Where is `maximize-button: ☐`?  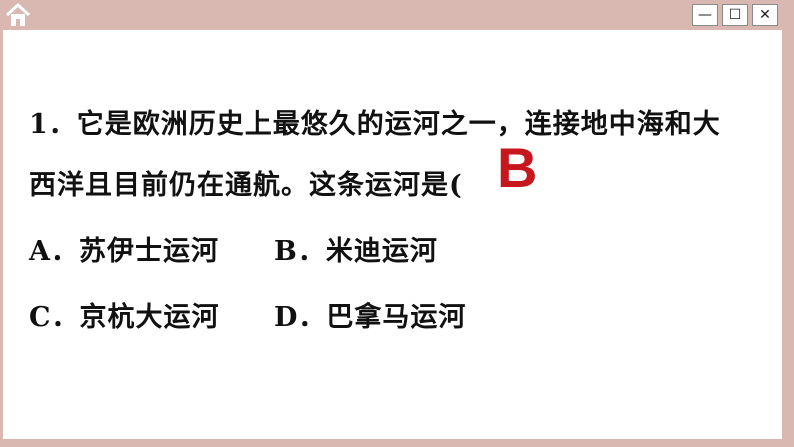 maximize-button: ☐ is located at coordinates (735, 15).